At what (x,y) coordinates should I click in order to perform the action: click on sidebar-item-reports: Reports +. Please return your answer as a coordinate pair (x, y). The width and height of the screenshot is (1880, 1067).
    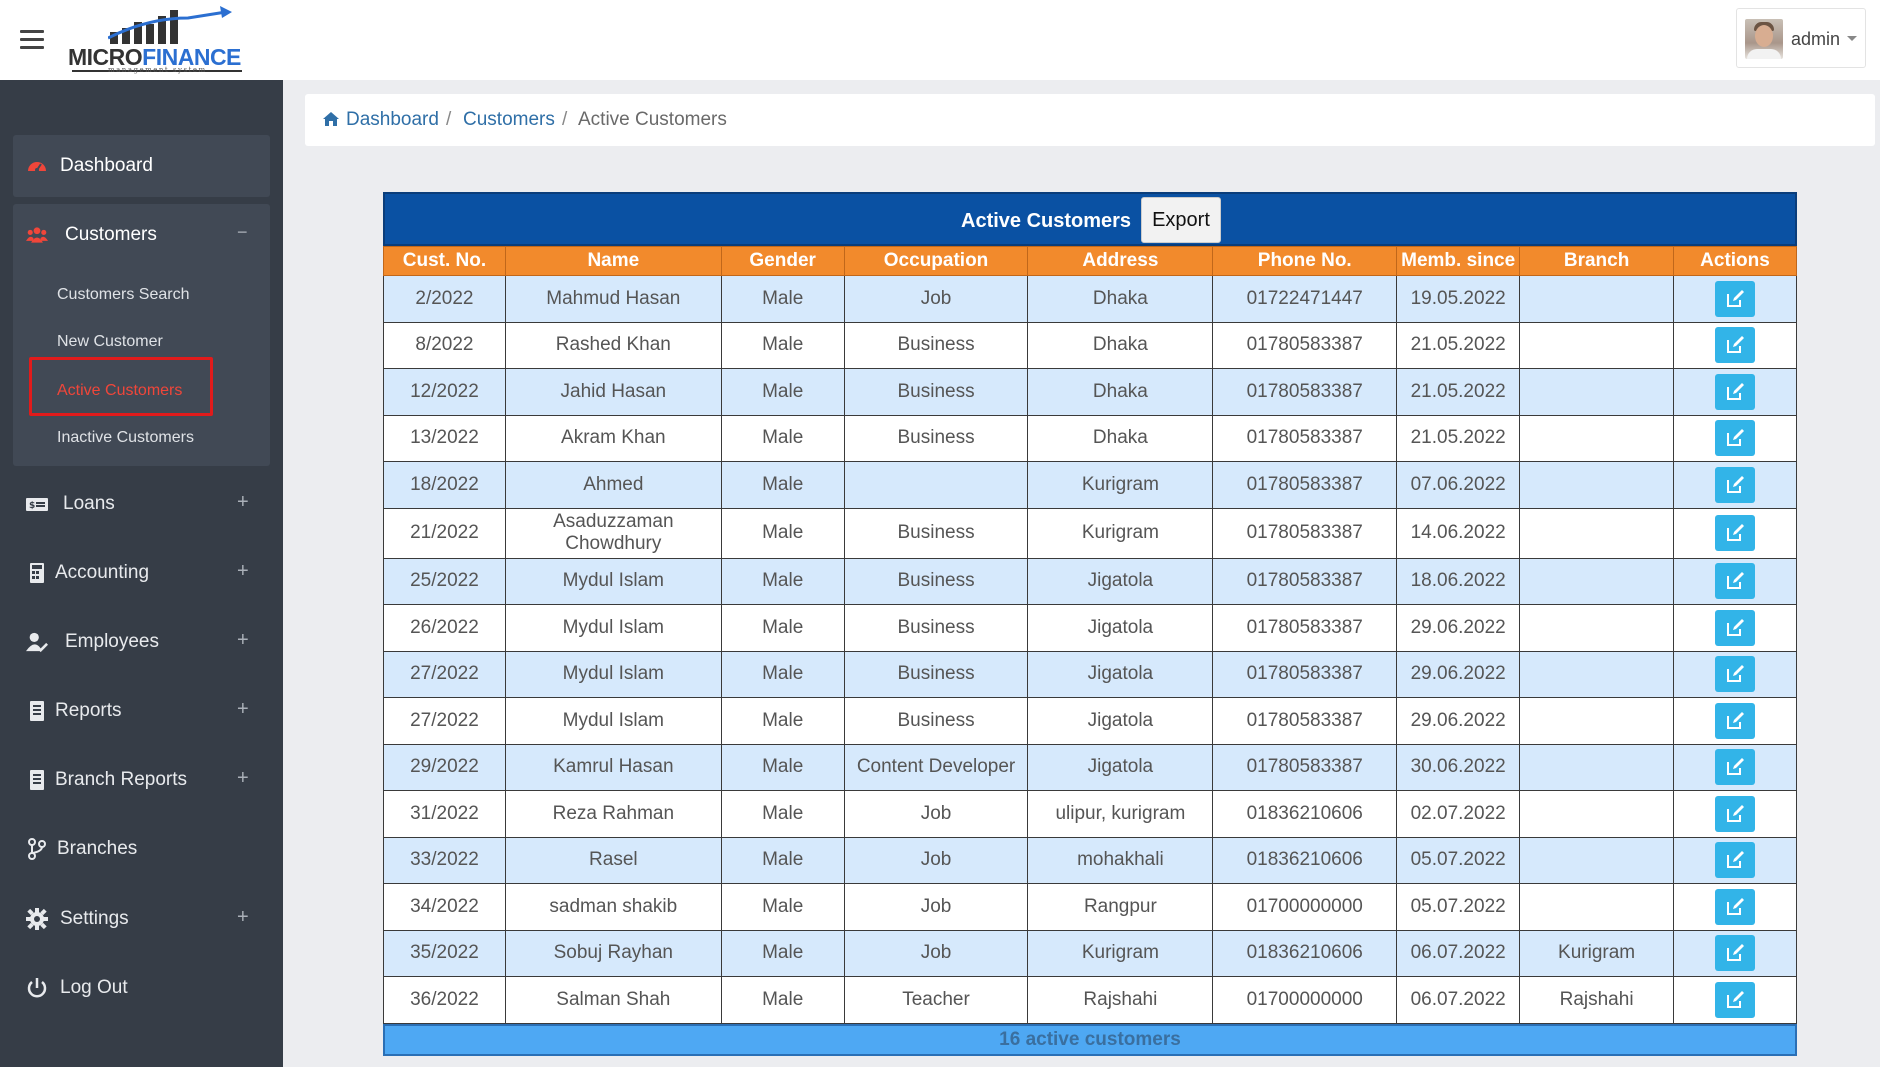
    Looking at the image, I should click on (141, 711).